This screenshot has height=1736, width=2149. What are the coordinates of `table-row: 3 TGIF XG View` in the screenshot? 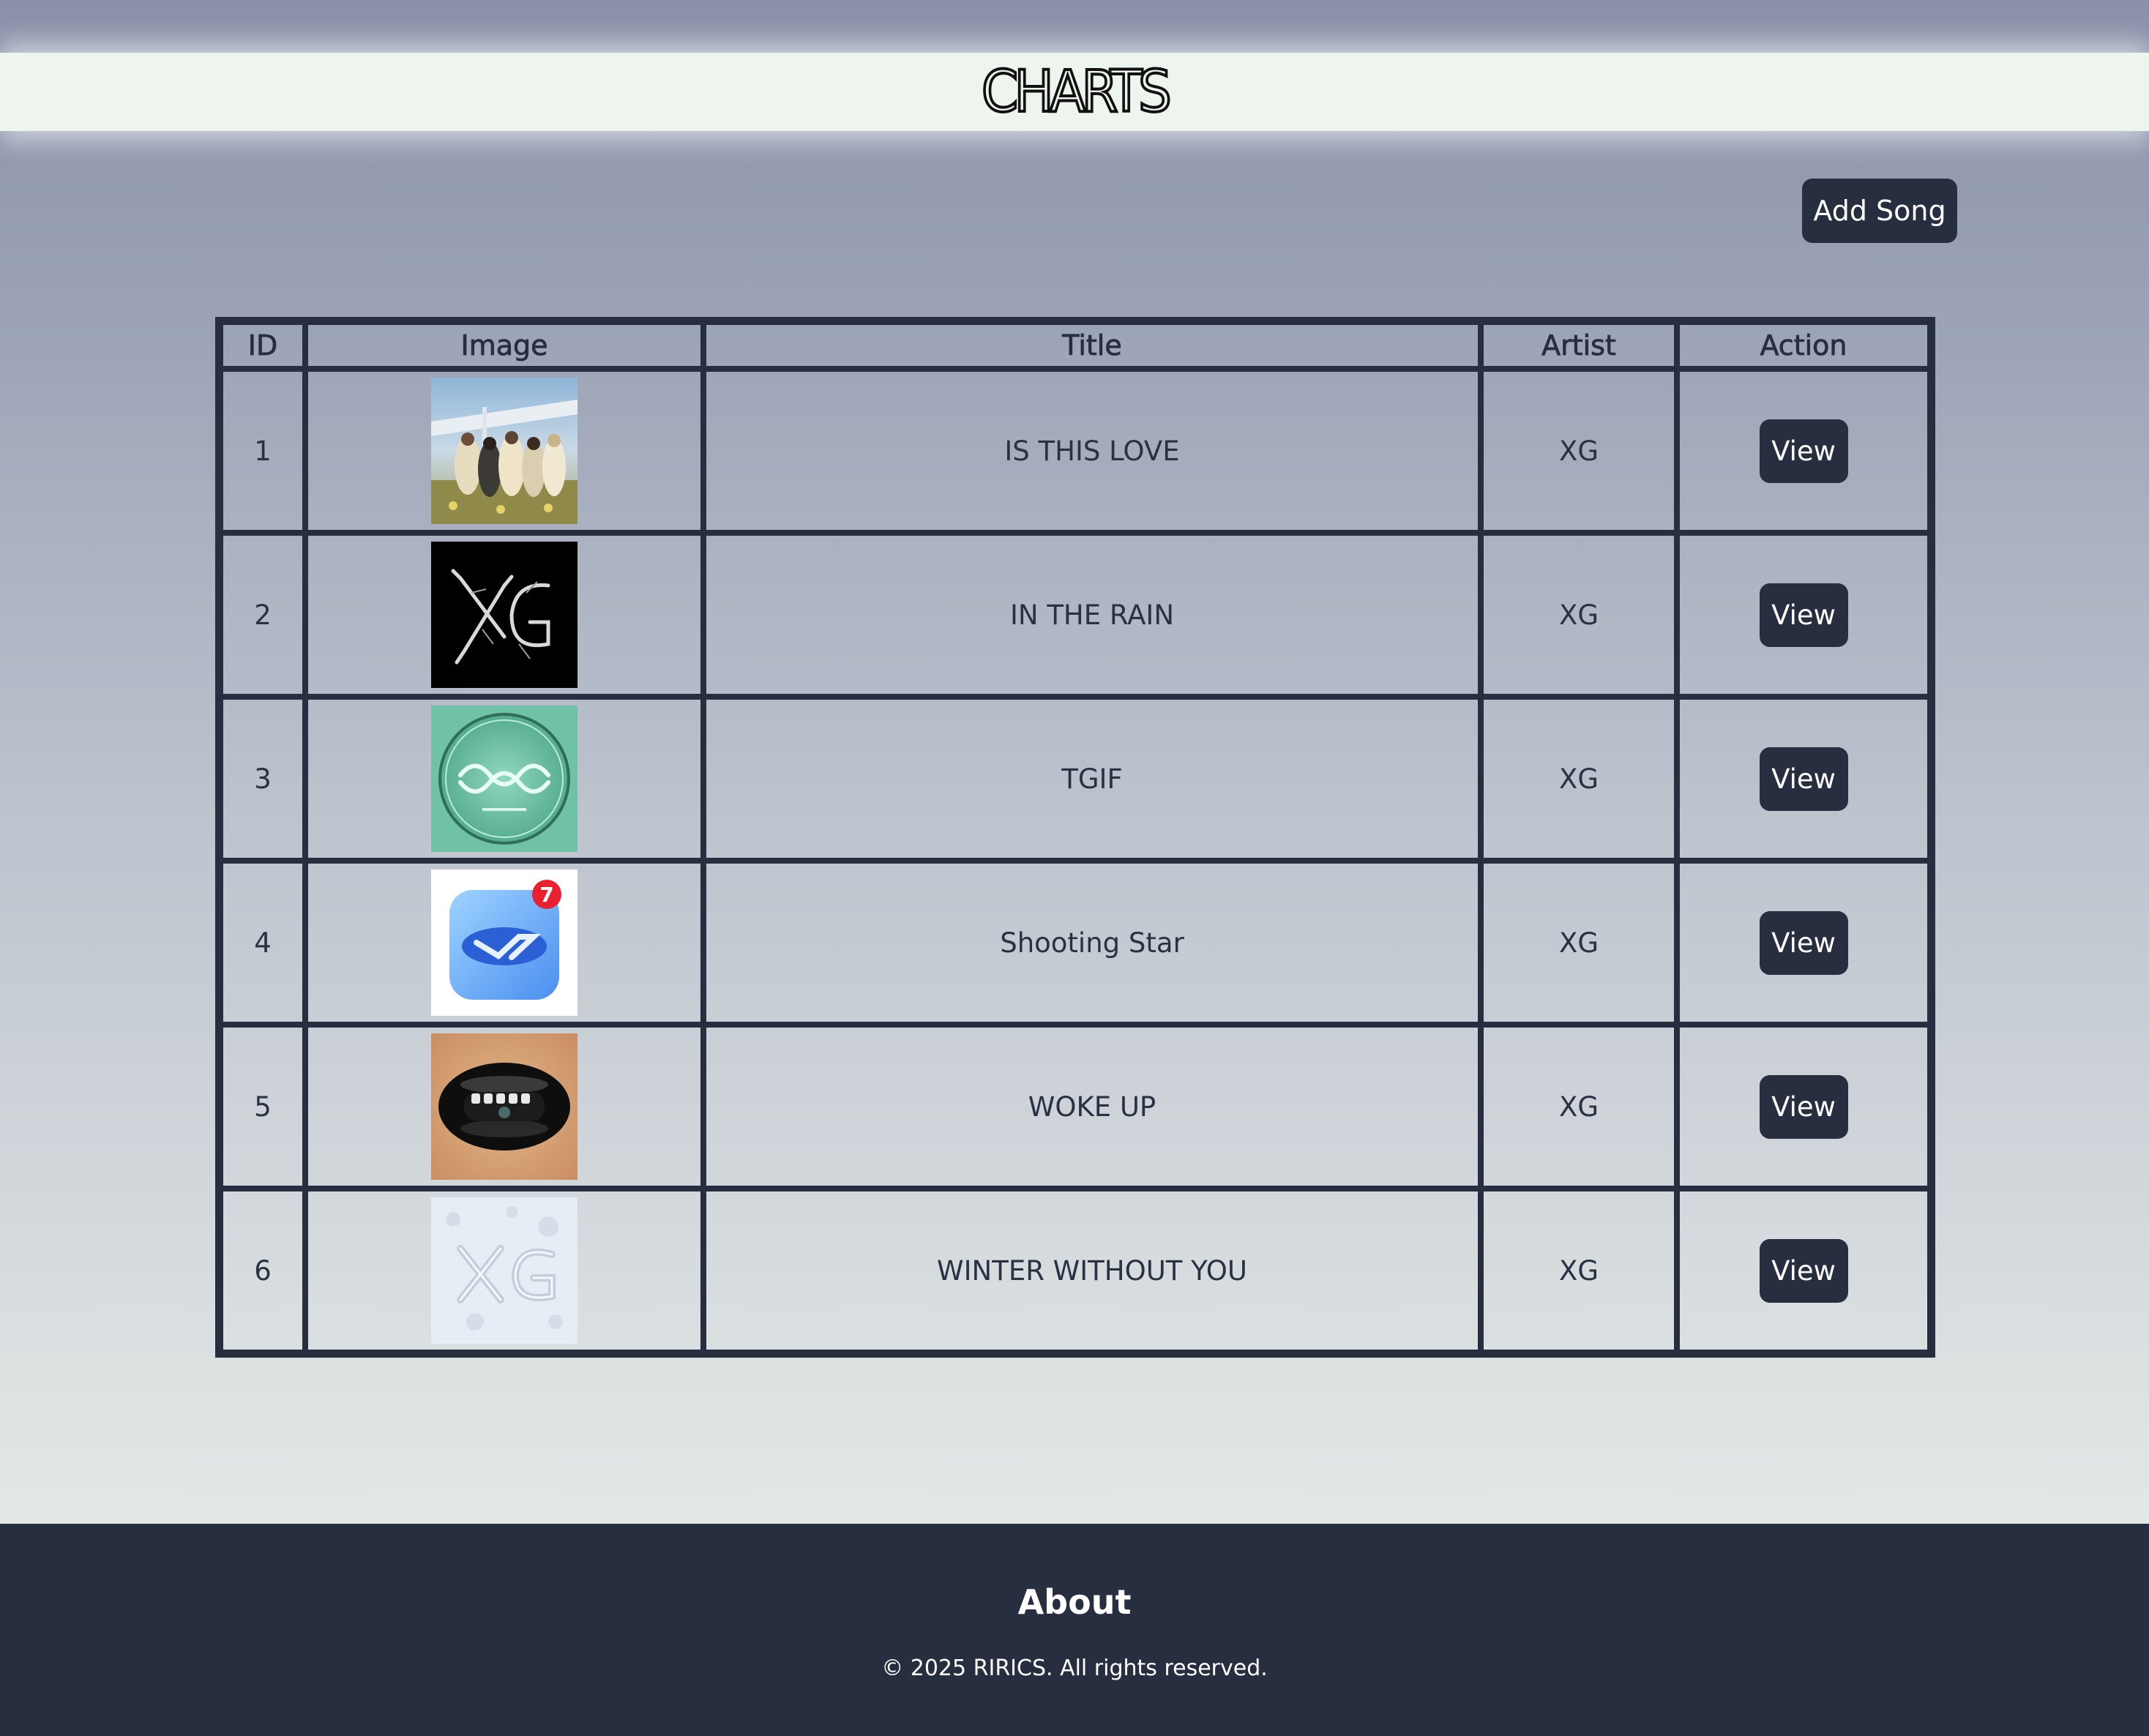 It's located at (1075, 779).